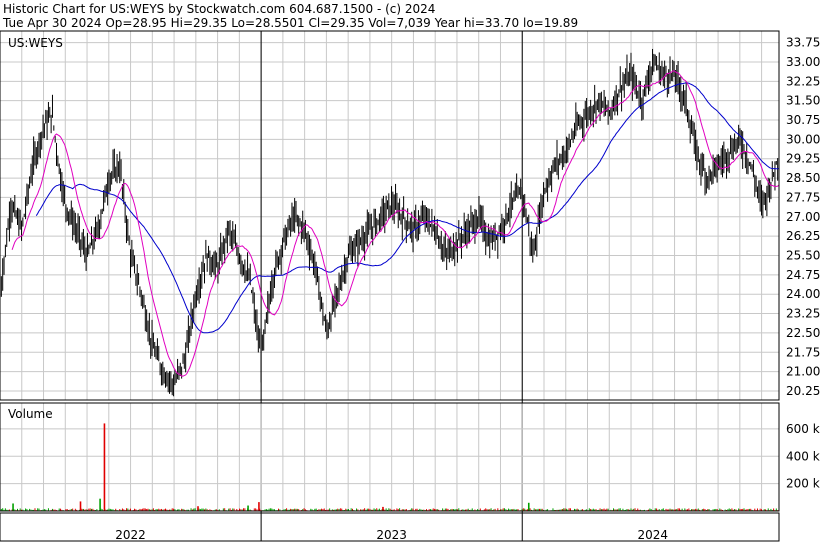 This screenshot has height=547, width=830. I want to click on price-tick-label: 27.00, so click(803, 217).